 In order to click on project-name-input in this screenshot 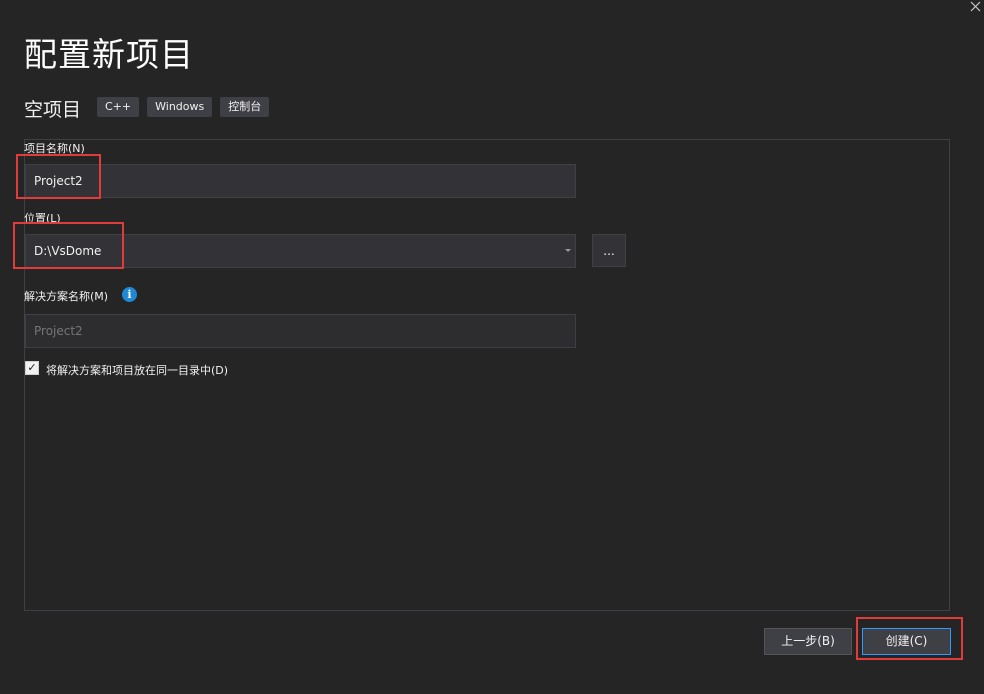, I will do `click(300, 181)`.